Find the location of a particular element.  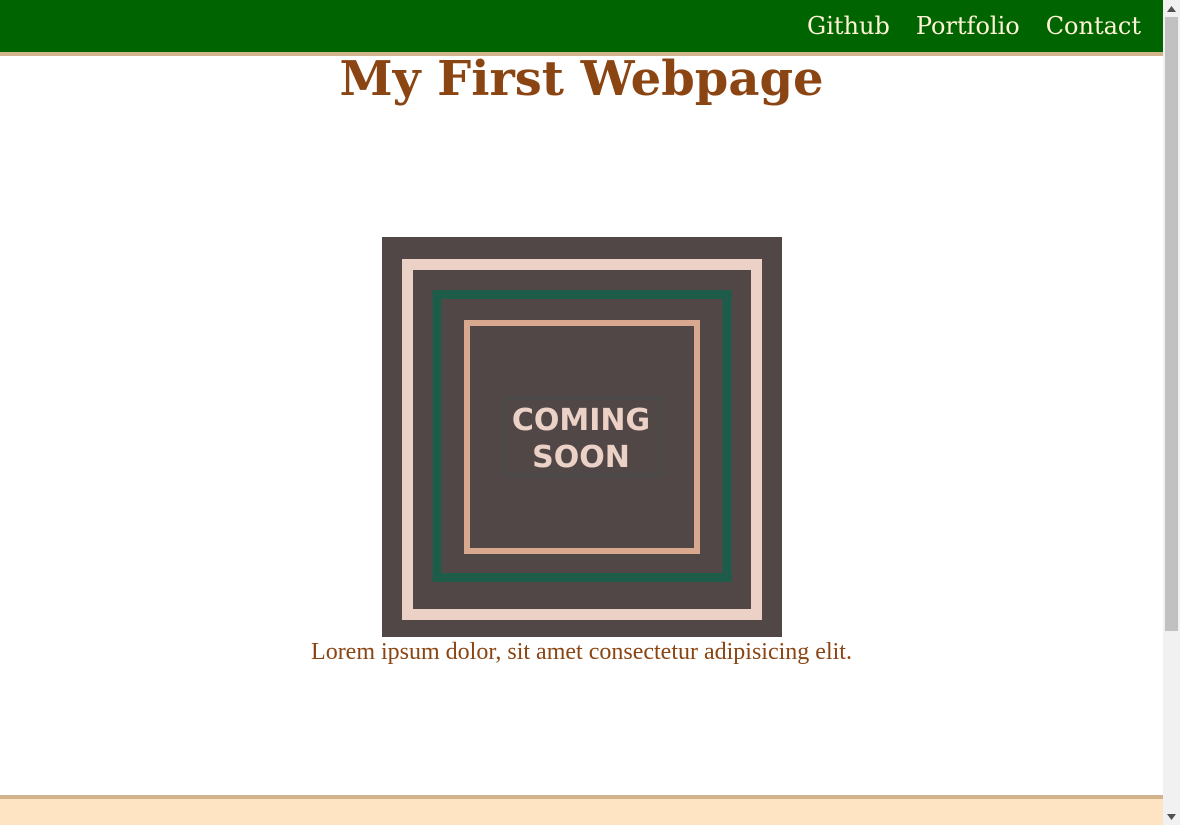

scroll-up-arrow-icon is located at coordinates (1171, 8).